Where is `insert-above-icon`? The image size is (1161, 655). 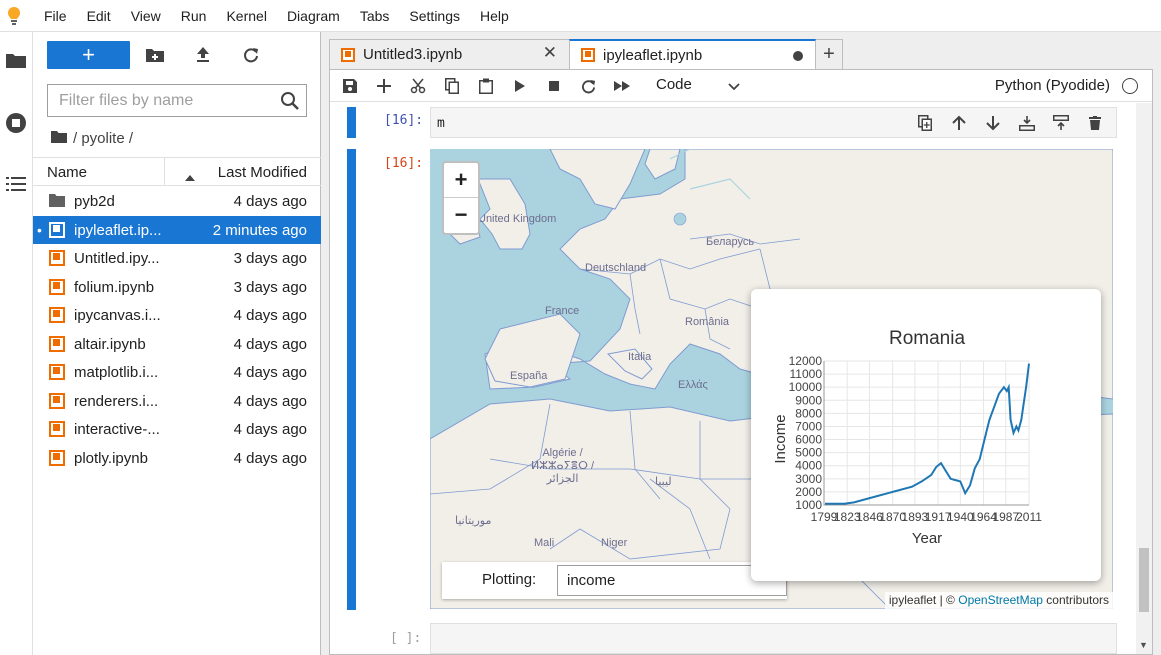
insert-above-icon is located at coordinates (1027, 123).